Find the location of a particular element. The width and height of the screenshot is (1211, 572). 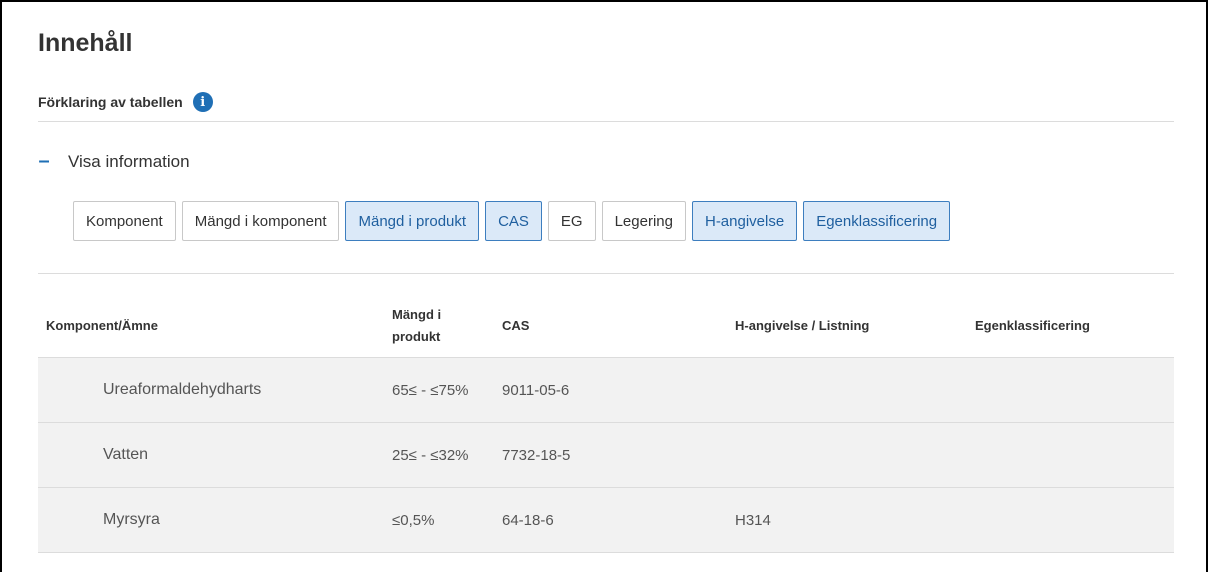

header-h-statement: H-angivelse / Listning is located at coordinates (847, 326).